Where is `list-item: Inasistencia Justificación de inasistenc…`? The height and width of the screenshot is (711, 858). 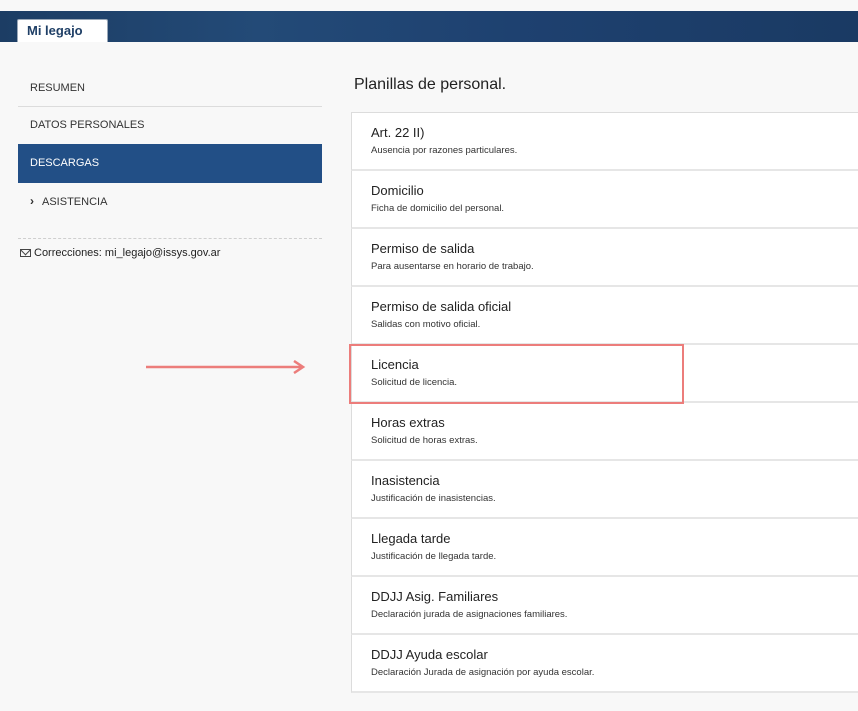 list-item: Inasistencia Justificación de inasistenc… is located at coordinates (604, 490).